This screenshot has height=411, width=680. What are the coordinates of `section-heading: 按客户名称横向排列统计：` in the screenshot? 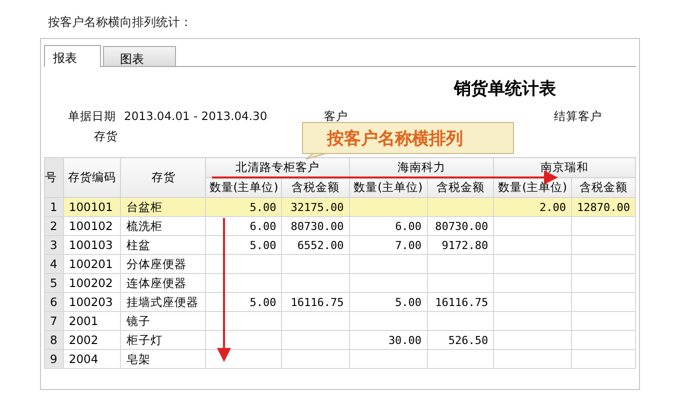 It's located at (120, 22).